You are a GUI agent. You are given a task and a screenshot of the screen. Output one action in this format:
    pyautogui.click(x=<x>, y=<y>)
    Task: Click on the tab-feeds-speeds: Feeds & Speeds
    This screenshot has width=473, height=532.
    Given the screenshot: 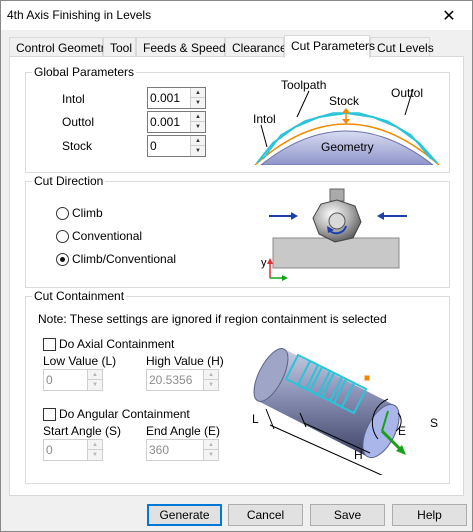 What is the action you would take?
    pyautogui.click(x=184, y=47)
    